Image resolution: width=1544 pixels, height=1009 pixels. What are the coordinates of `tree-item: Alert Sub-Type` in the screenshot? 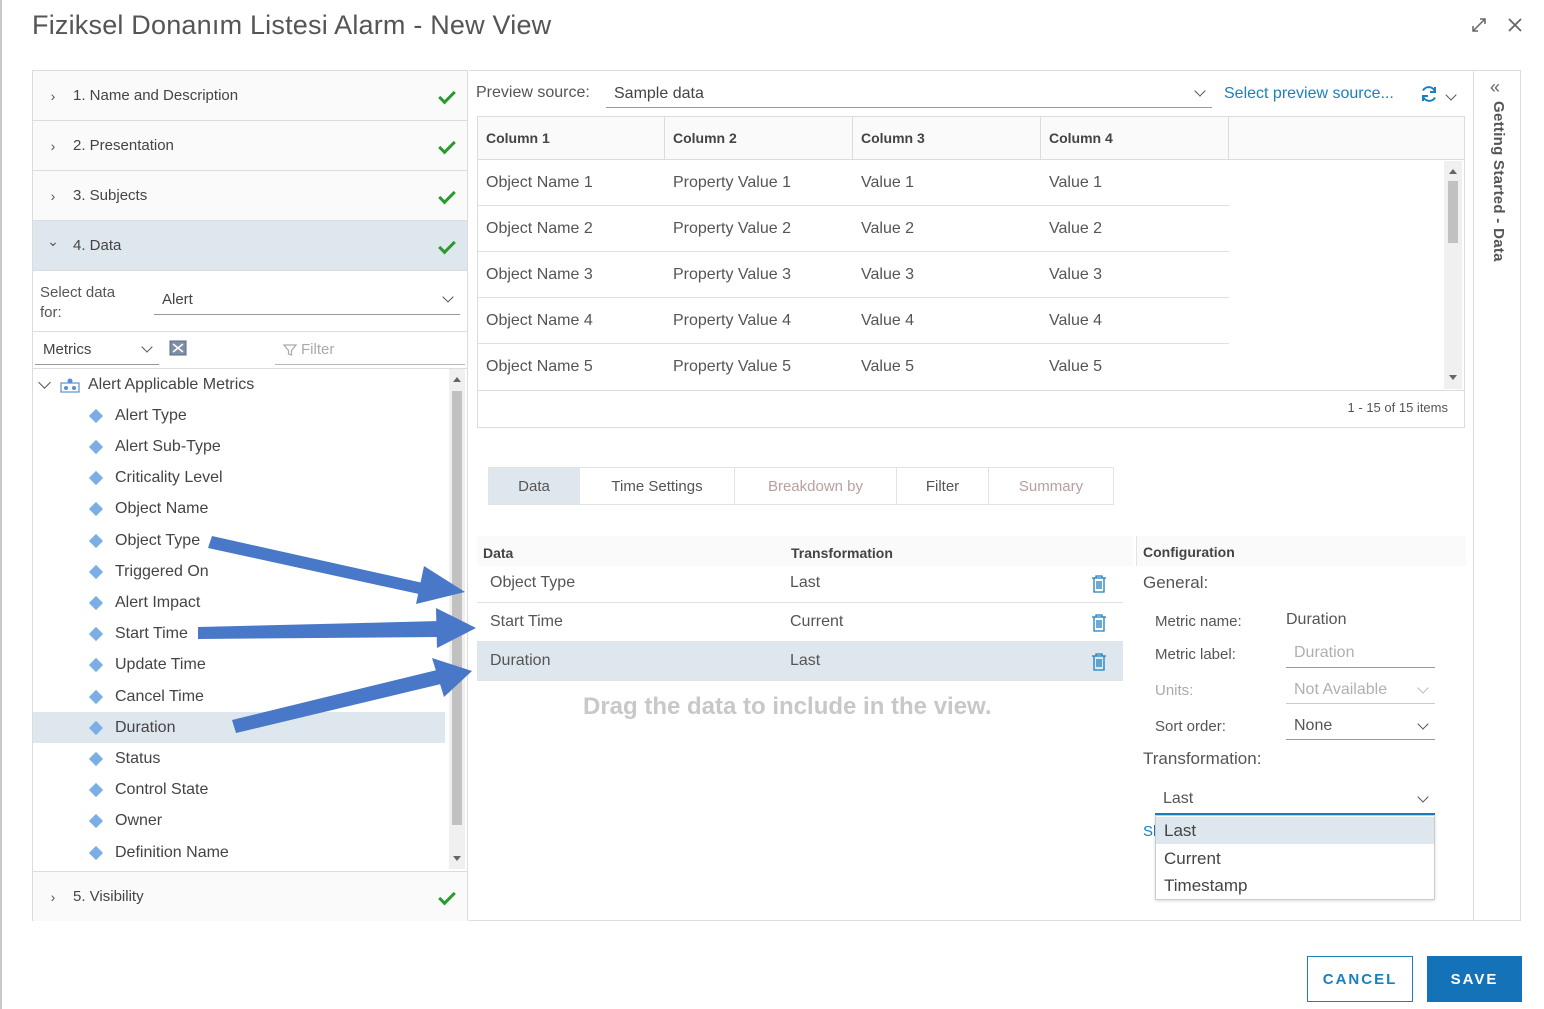 It's located at (239, 446).